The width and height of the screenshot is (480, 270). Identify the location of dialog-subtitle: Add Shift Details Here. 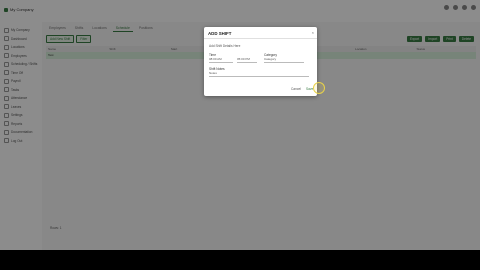
(225, 46).